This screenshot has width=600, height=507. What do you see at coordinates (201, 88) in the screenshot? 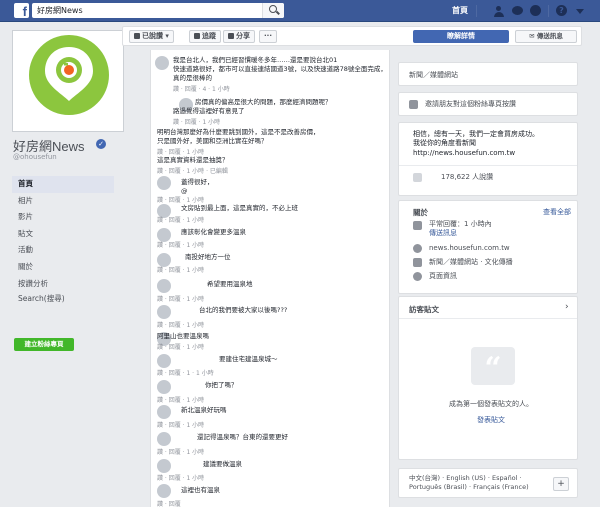
I see `comment-meta: 讚 · 回覆 · 4 · 1 小時` at bounding box center [201, 88].